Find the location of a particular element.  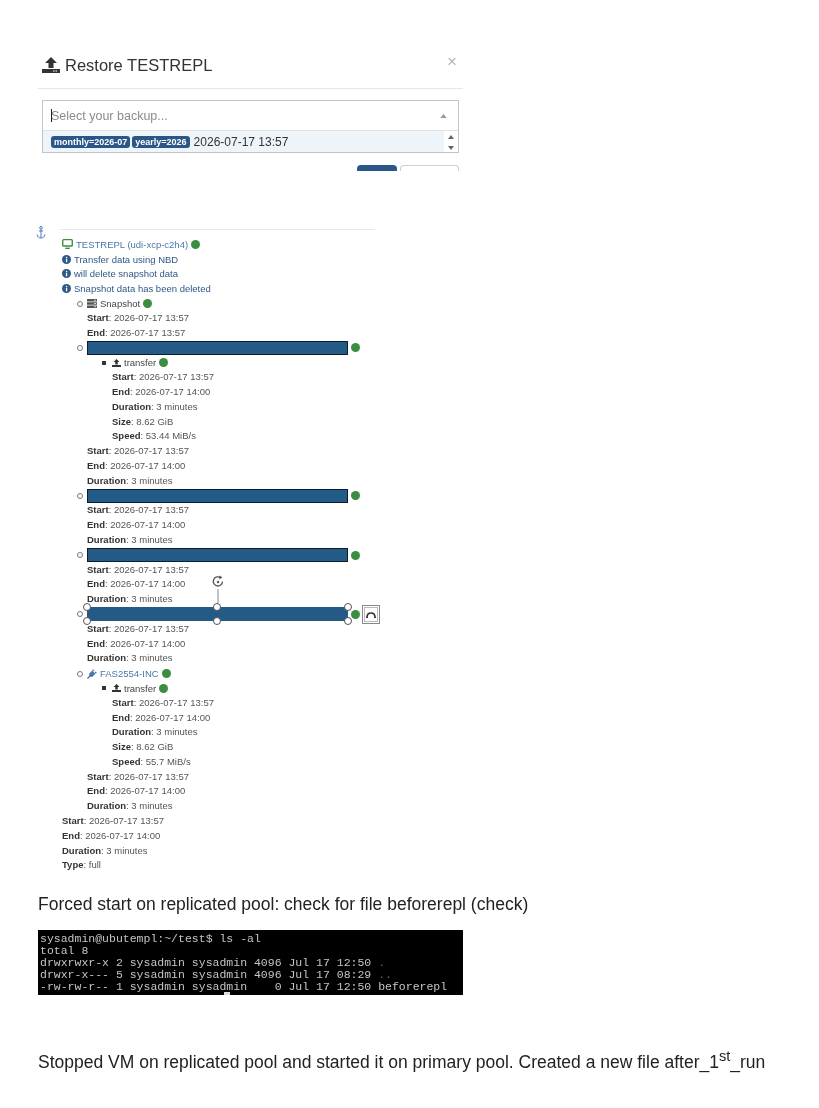

note-text: Forced start on replicated pool: check for file beforerepl (check) is located at coordinates (283, 905).